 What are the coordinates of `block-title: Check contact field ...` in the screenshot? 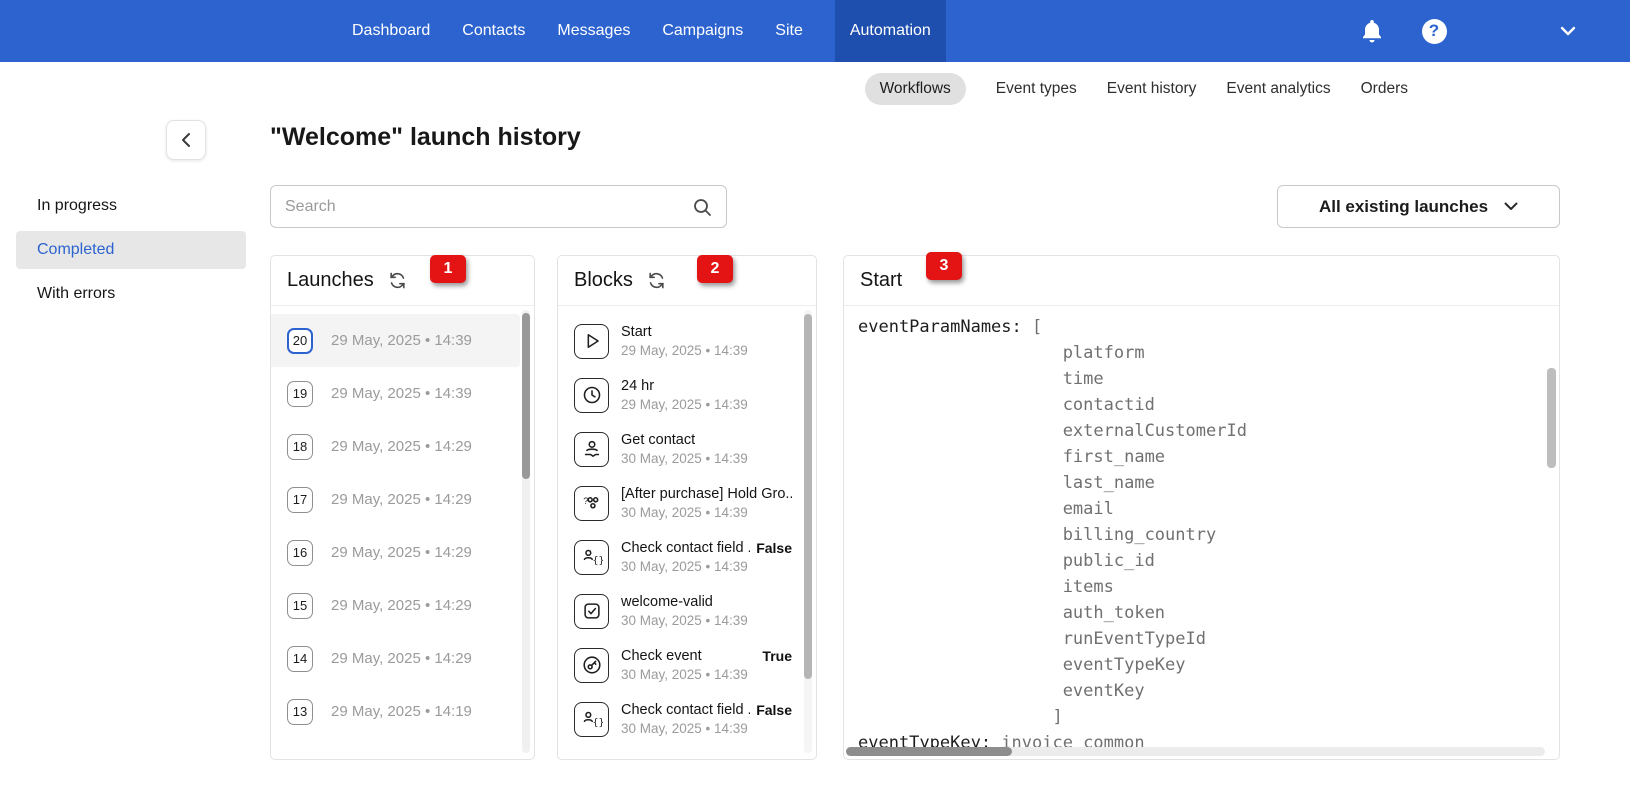 It's located at (686, 710).